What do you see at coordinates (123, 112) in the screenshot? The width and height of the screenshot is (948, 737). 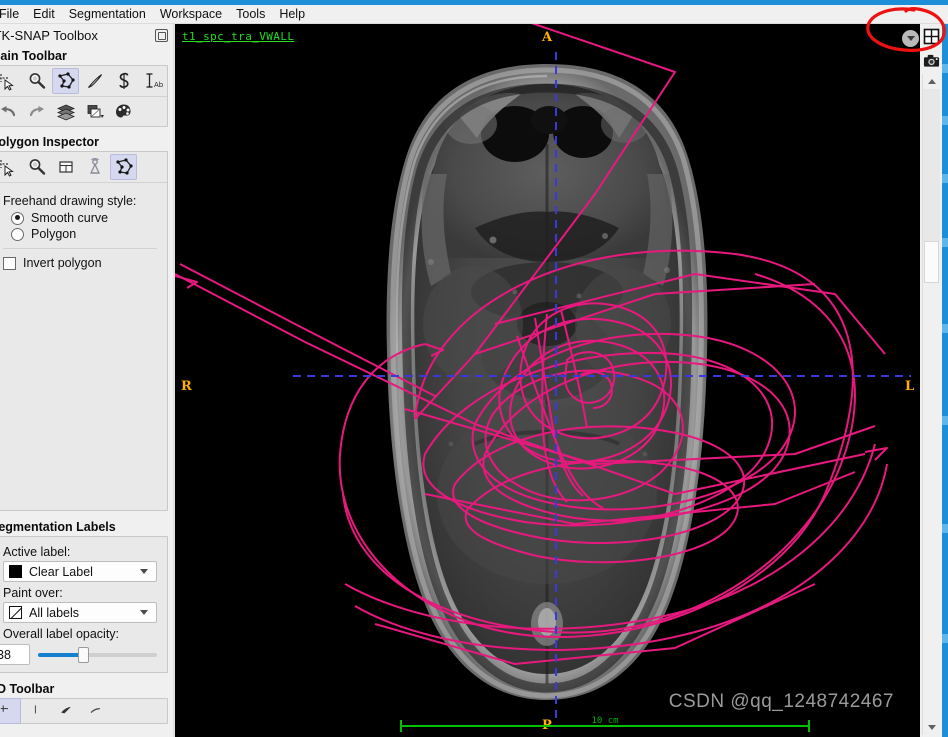 I see `label-editor-button` at bounding box center [123, 112].